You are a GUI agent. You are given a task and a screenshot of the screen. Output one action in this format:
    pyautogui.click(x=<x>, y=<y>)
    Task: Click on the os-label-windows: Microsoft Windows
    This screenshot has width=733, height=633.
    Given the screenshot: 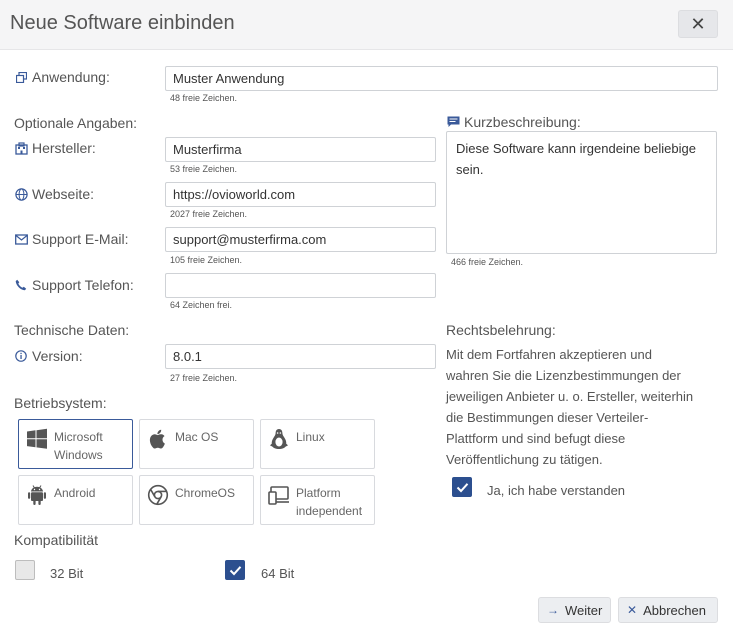 What is the action you would take?
    pyautogui.click(x=78, y=446)
    